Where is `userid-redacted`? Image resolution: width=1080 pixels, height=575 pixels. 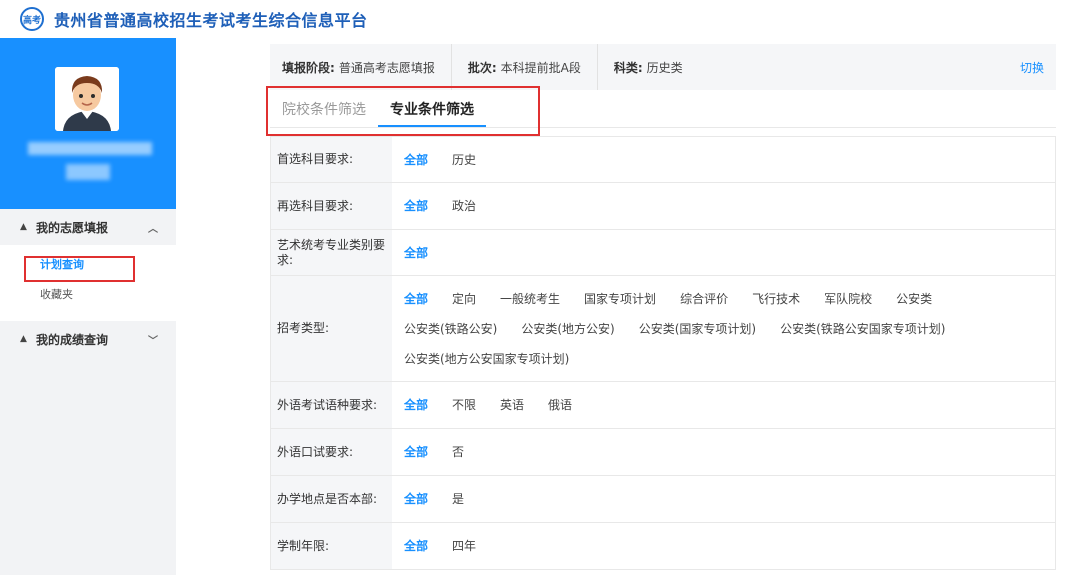 userid-redacted is located at coordinates (88, 172).